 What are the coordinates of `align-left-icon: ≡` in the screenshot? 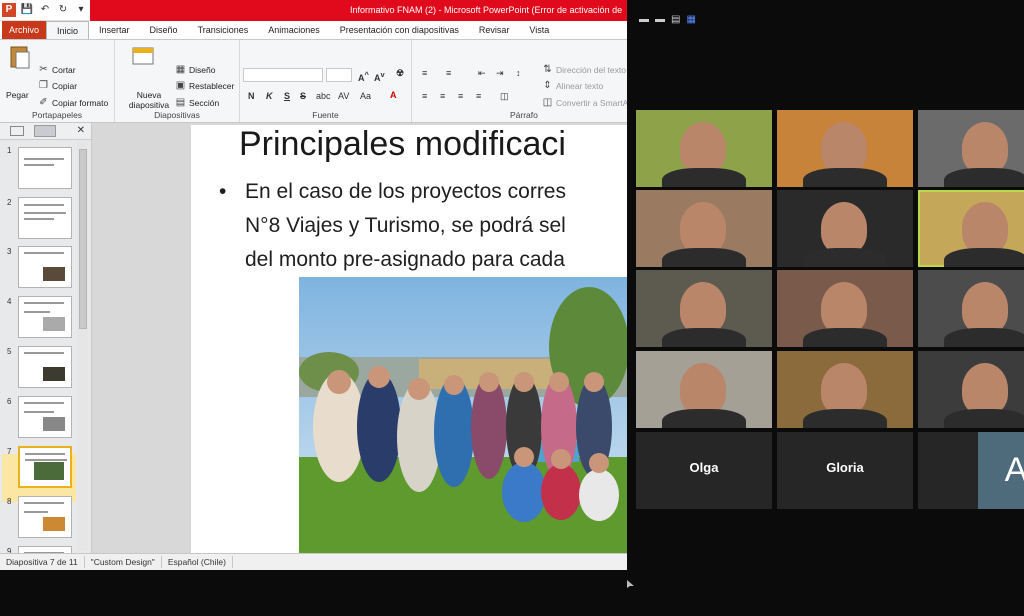 It's located at (424, 96).